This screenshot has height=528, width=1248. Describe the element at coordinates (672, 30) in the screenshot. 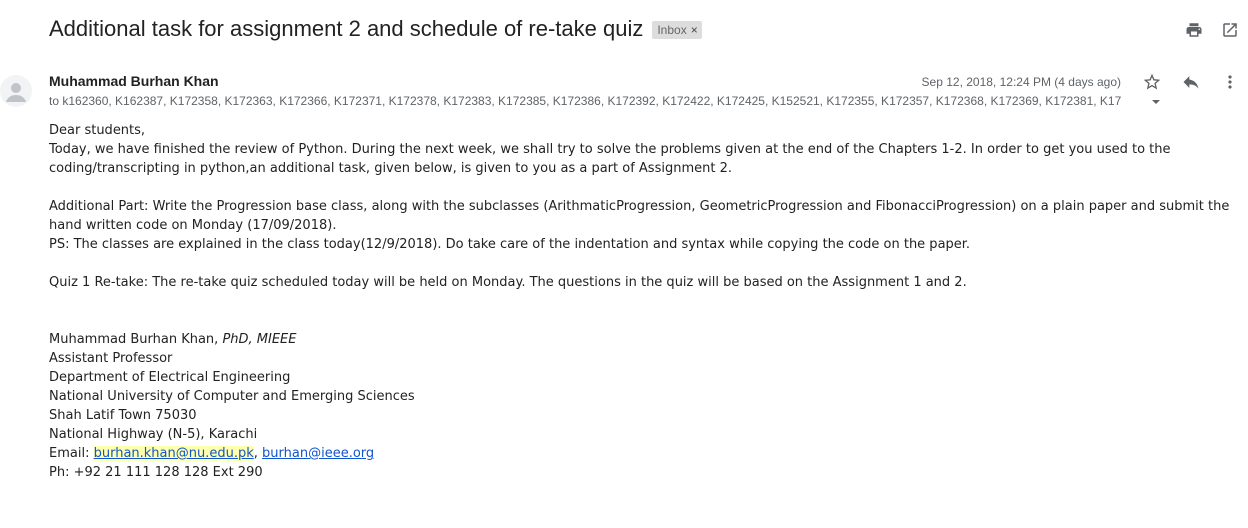

I see `label-text: Inbox` at that location.